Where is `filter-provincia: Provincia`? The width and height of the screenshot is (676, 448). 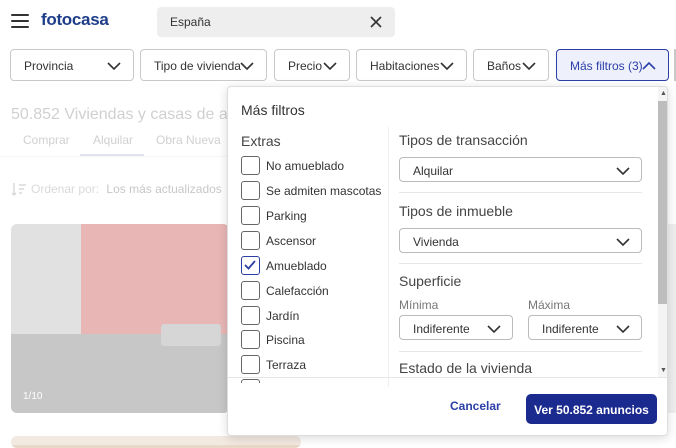
filter-provincia: Provincia is located at coordinates (72, 65).